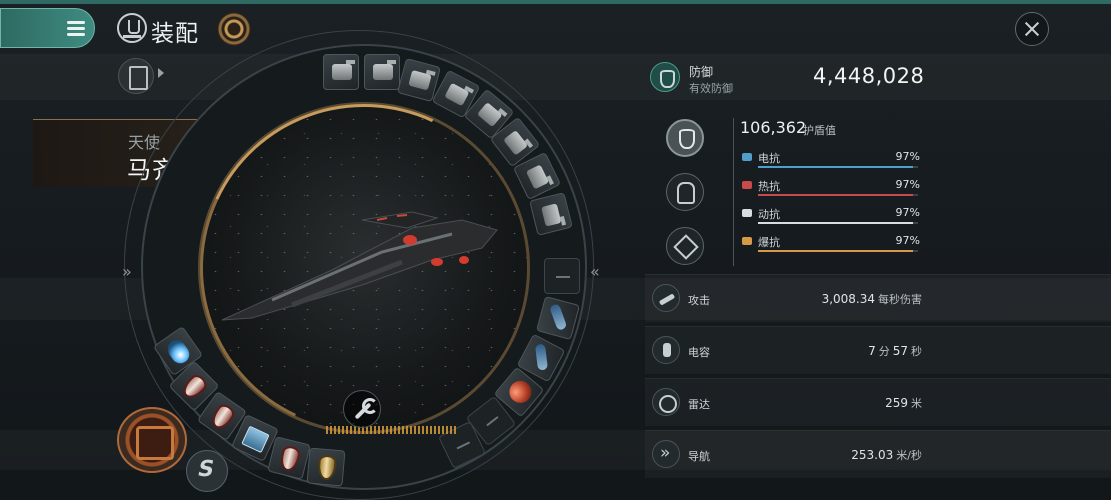 The width and height of the screenshot is (1111, 500). Describe the element at coordinates (47, 28) in the screenshot. I see `menu-button` at that location.